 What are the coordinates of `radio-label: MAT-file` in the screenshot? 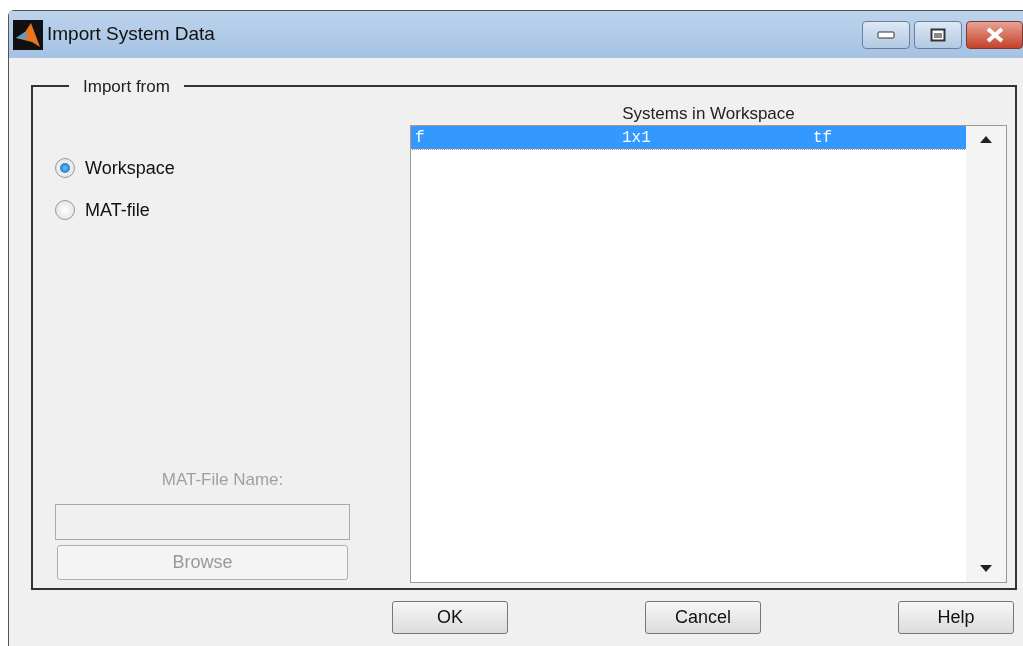 It's located at (117, 210).